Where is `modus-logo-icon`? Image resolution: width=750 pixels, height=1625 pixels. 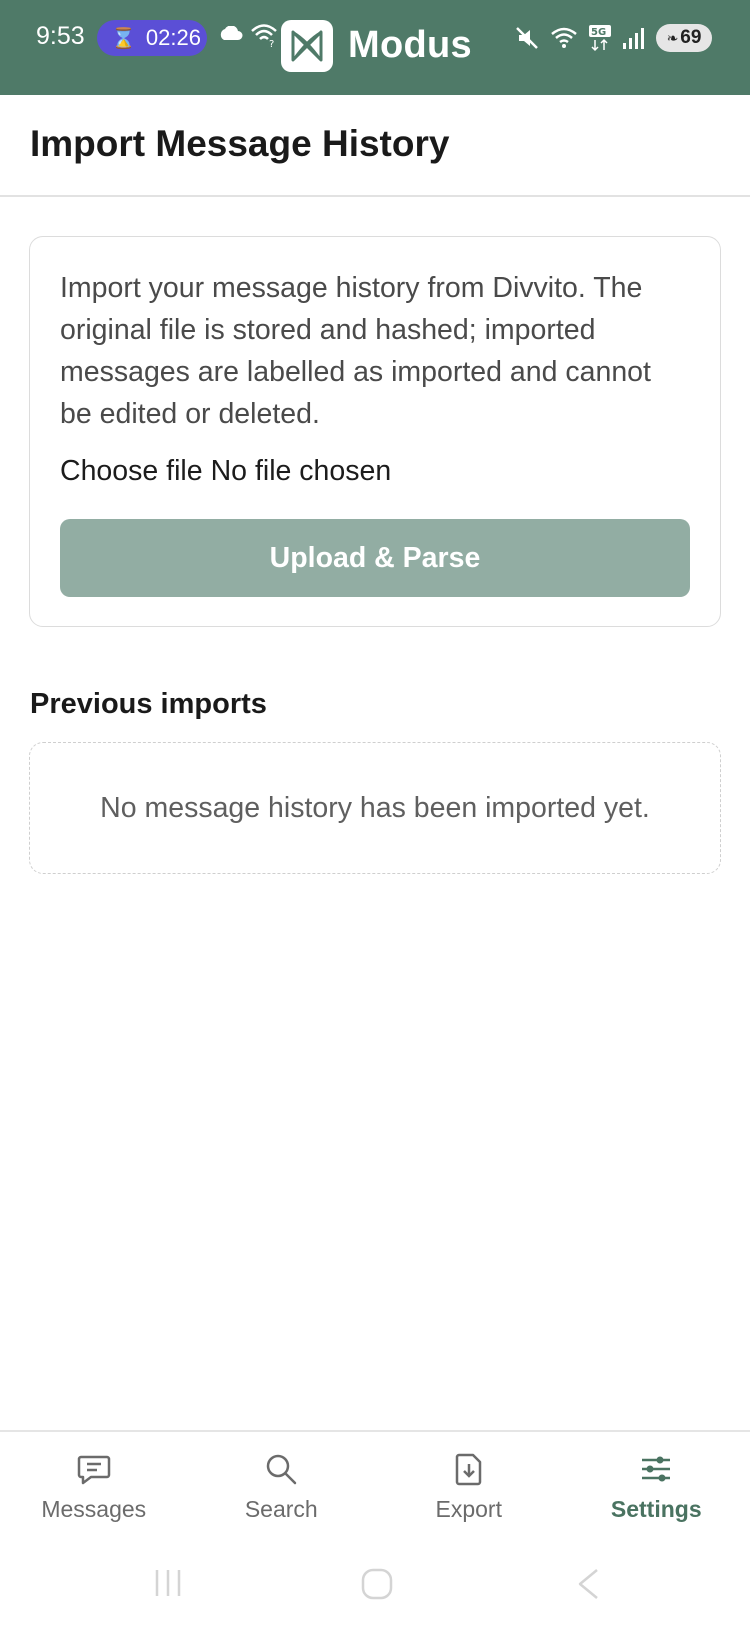 modus-logo-icon is located at coordinates (307, 46).